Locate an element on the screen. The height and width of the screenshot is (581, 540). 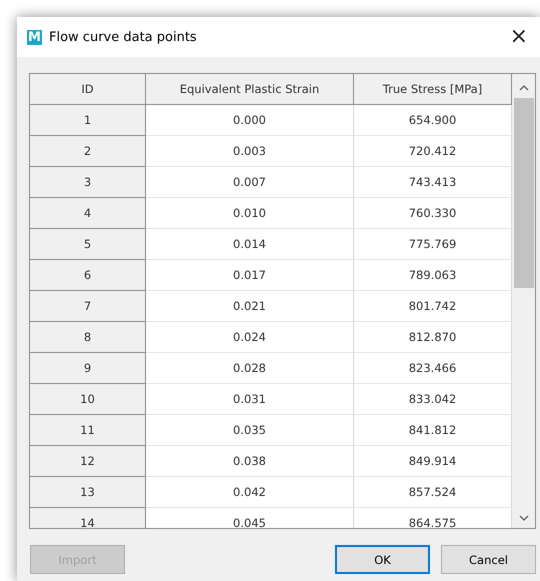
table-cell: 857.524 is located at coordinates (433, 492).